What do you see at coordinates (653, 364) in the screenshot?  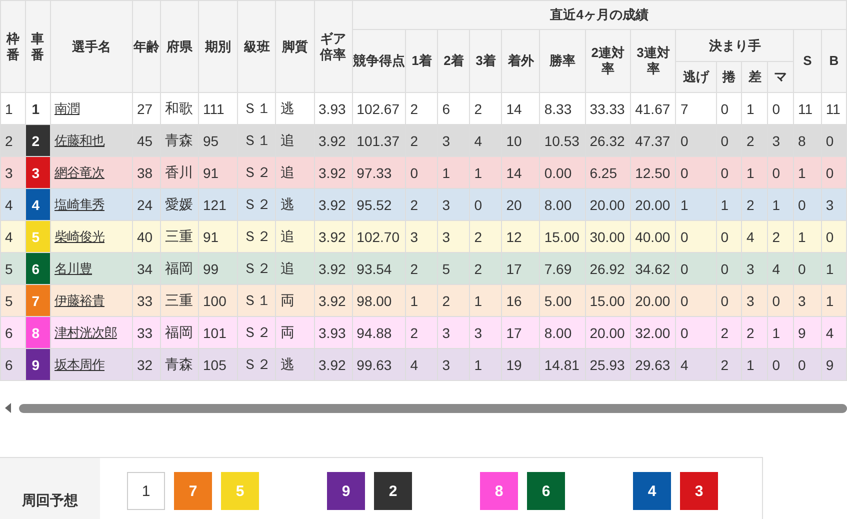 I see `table-cell: 29.63` at bounding box center [653, 364].